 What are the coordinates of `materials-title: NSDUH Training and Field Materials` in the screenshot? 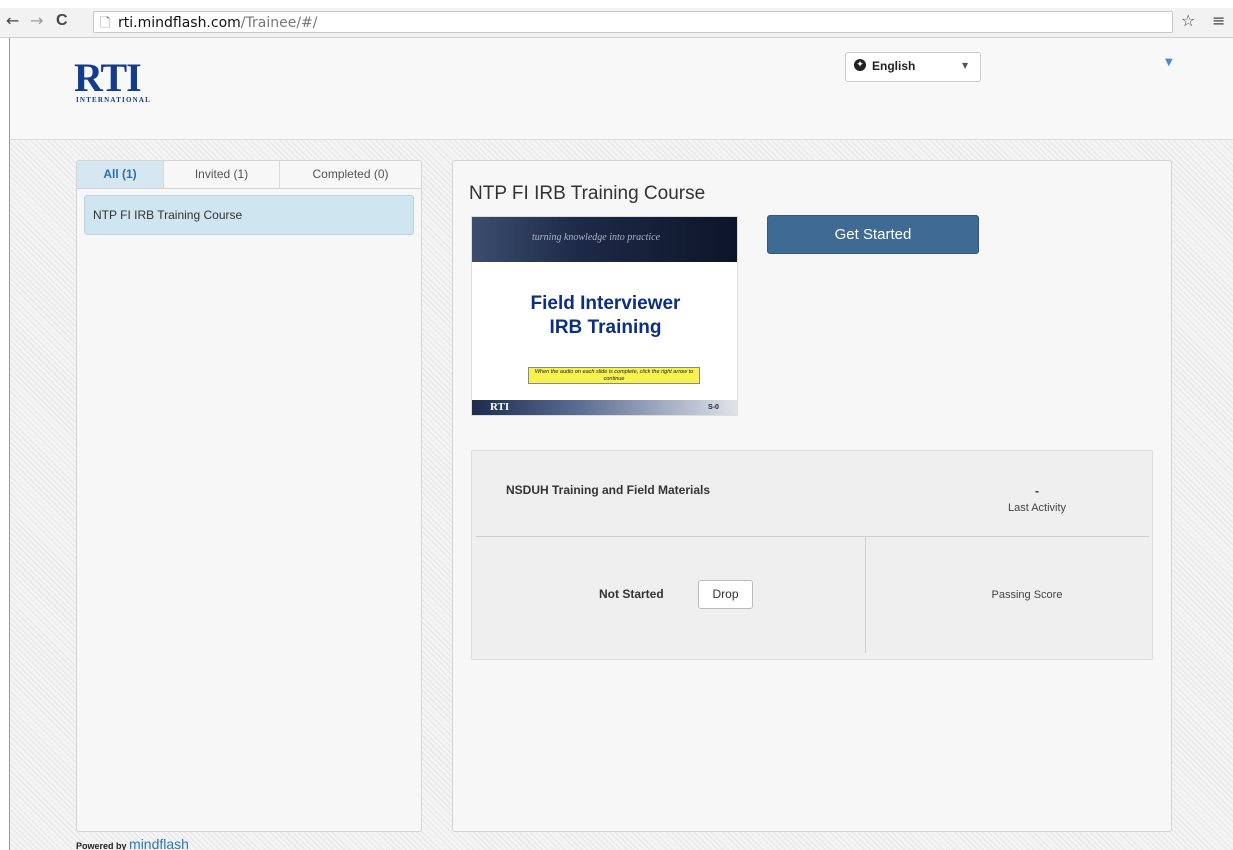 It's located at (608, 490).